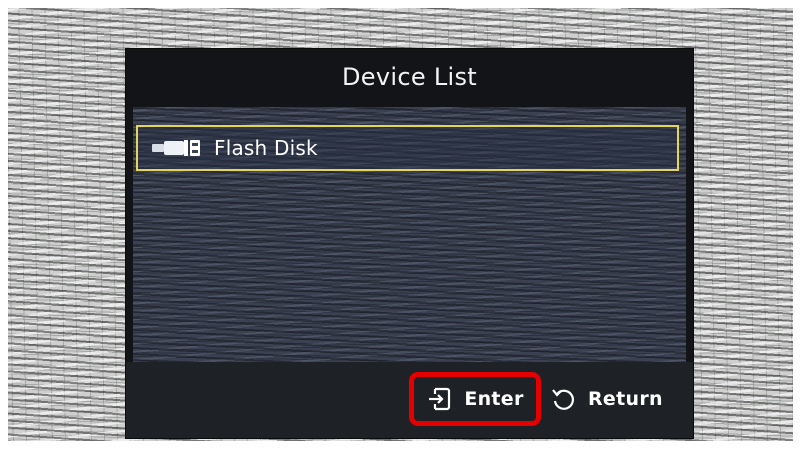  What do you see at coordinates (266, 148) in the screenshot?
I see `device-label: Flash Disk` at bounding box center [266, 148].